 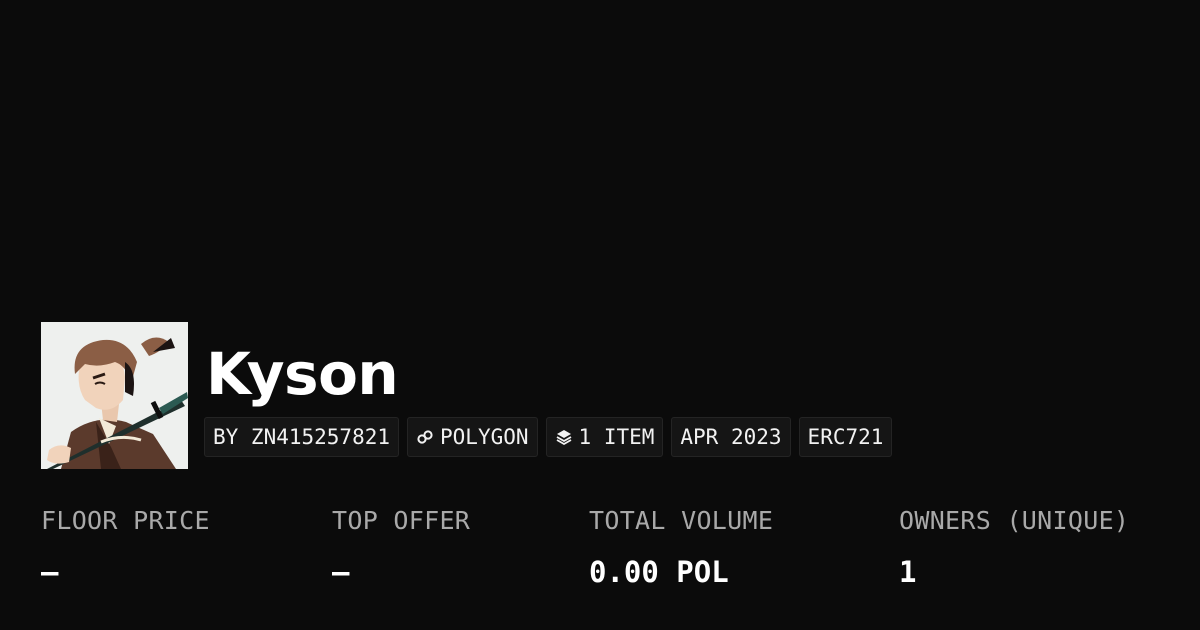 I want to click on creator-tag-label: BY ZN415257821, so click(x=302, y=437).